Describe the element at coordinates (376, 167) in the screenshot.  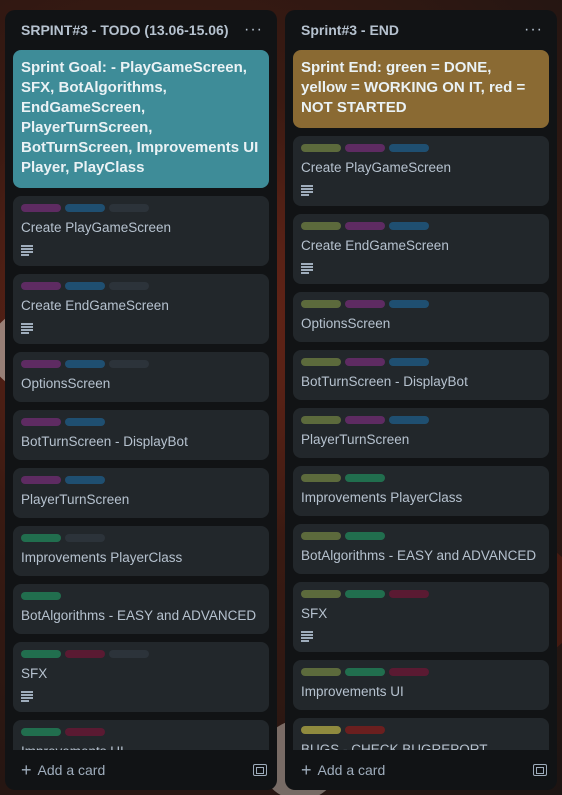
I see `card-title: Create PlayGameScreen` at that location.